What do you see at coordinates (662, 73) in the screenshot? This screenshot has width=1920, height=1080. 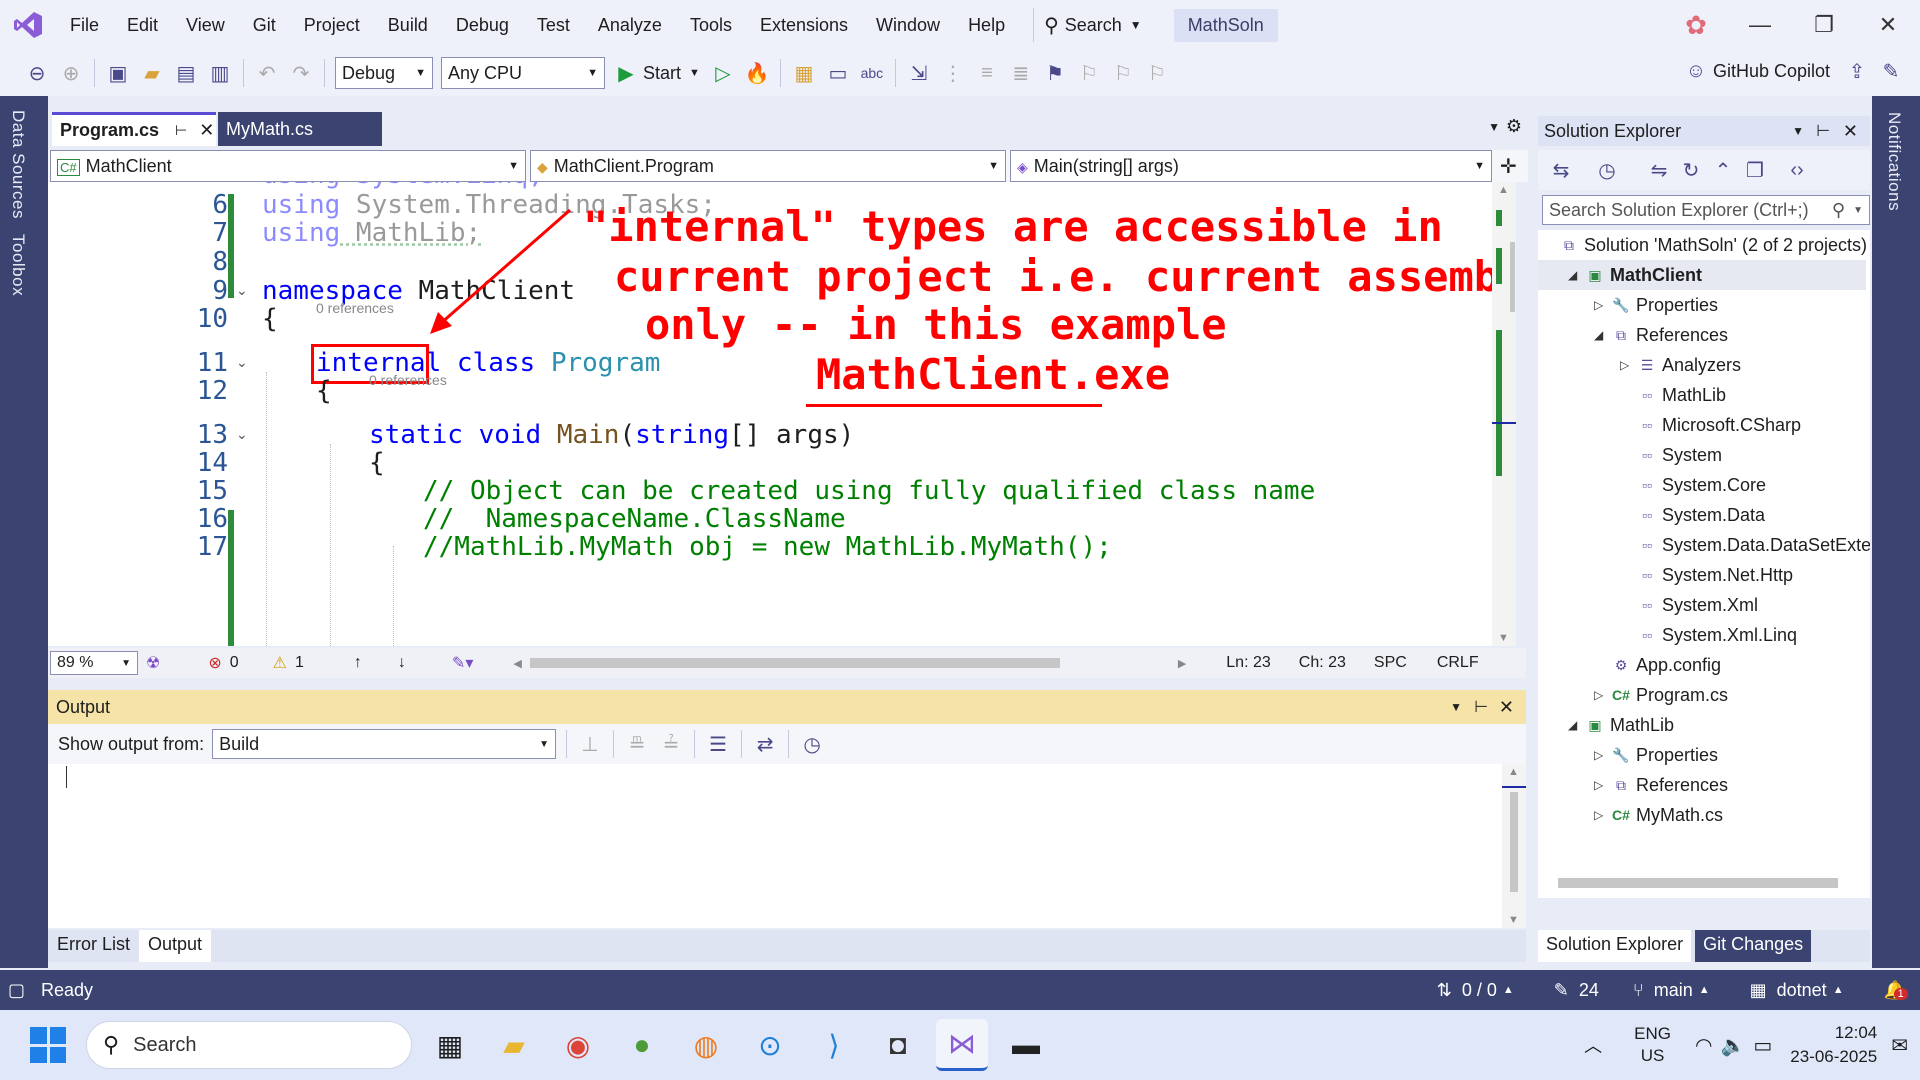 I see `start-button: Start` at bounding box center [662, 73].